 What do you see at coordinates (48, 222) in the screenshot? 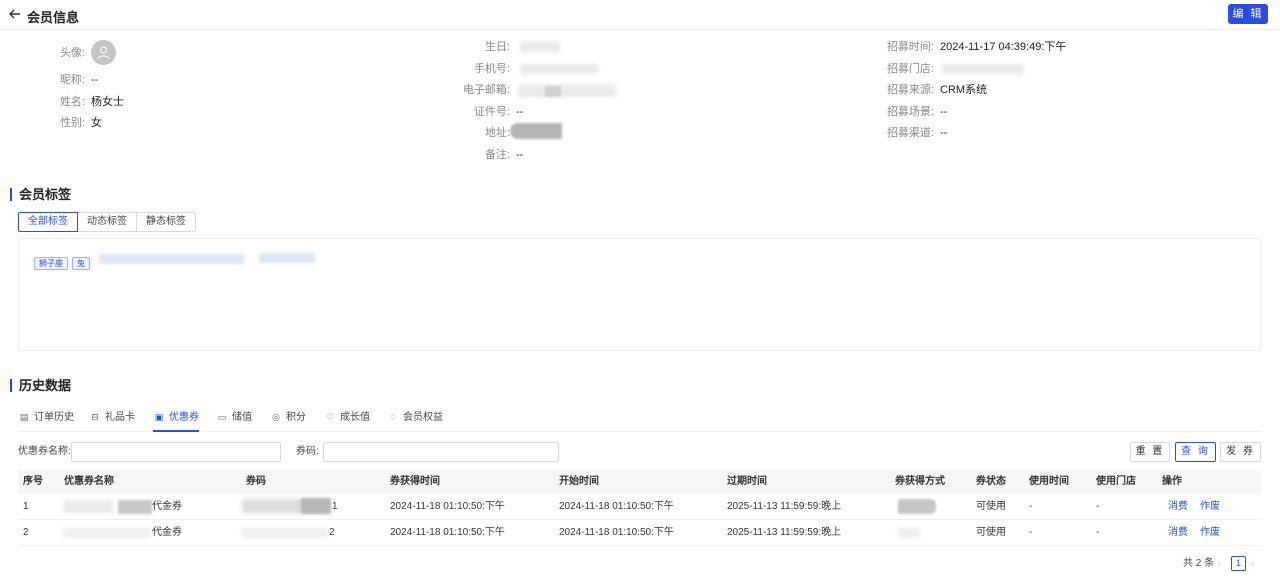
I see `tab-all-tags: 全部标签` at bounding box center [48, 222].